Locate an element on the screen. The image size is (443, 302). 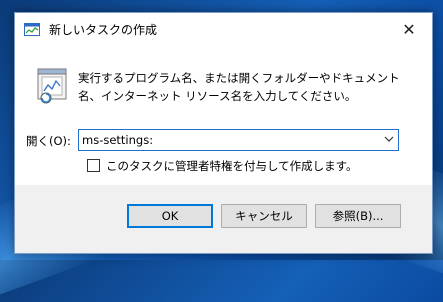
open-combobox is located at coordinates (238, 140).